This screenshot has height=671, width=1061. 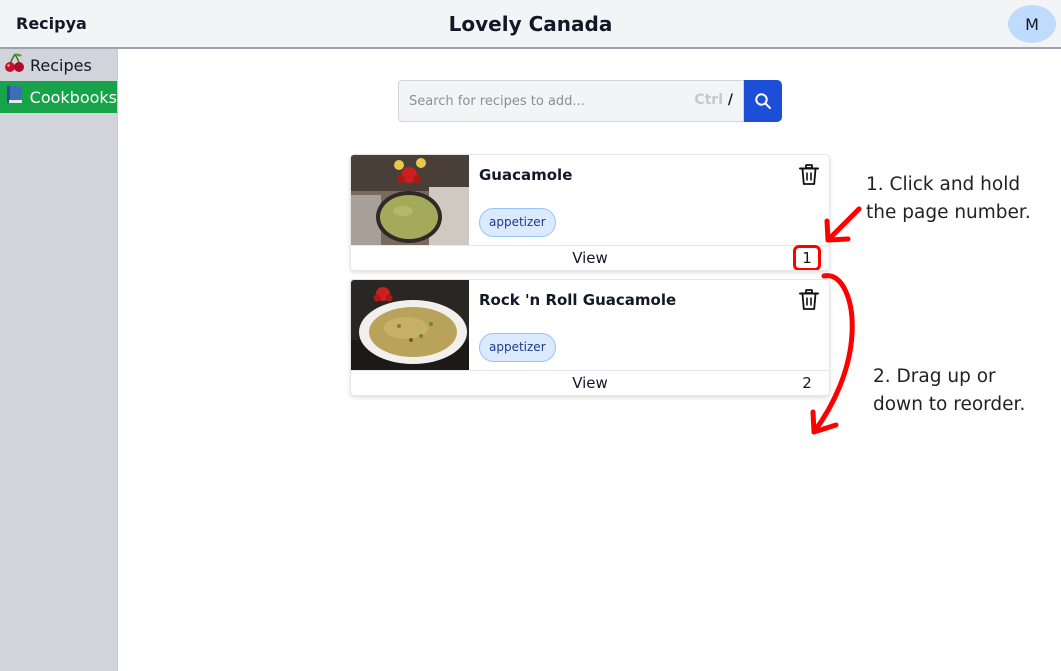 I want to click on sidebar-item-recipes: Recipes, so click(x=58, y=65).